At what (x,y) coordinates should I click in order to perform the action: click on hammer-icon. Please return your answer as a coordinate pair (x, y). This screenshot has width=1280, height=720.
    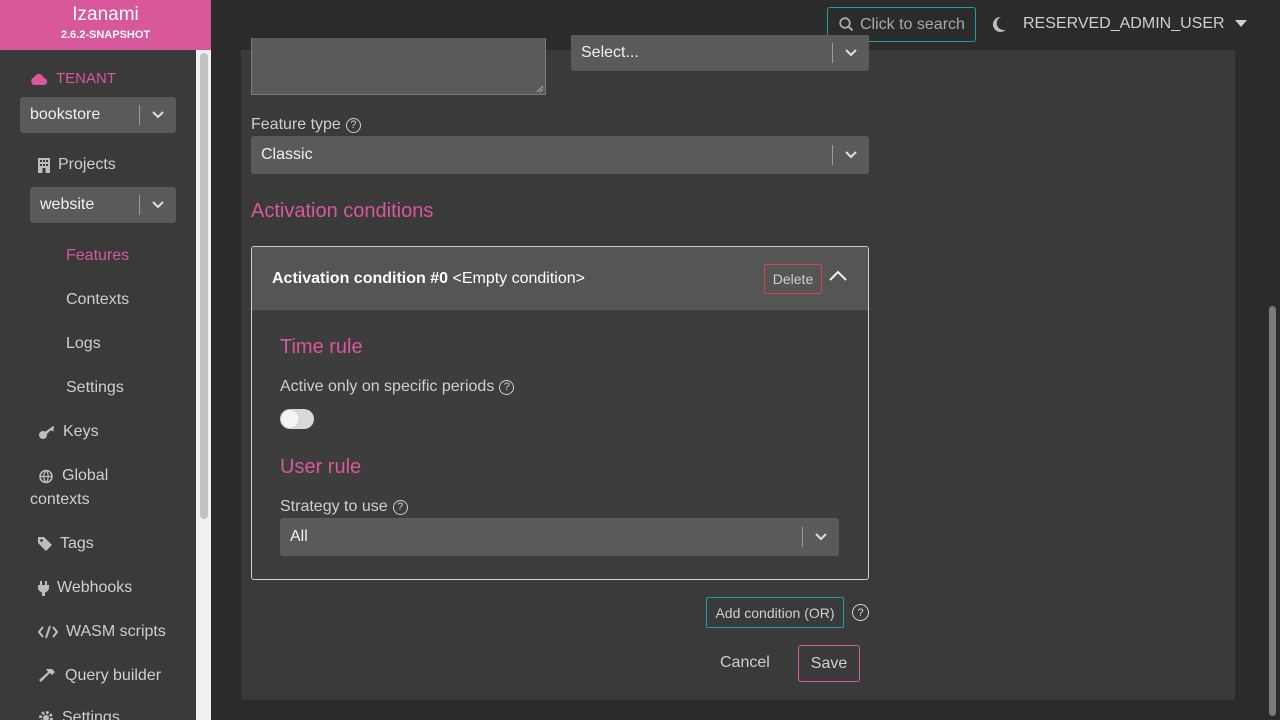
    Looking at the image, I should click on (47, 675).